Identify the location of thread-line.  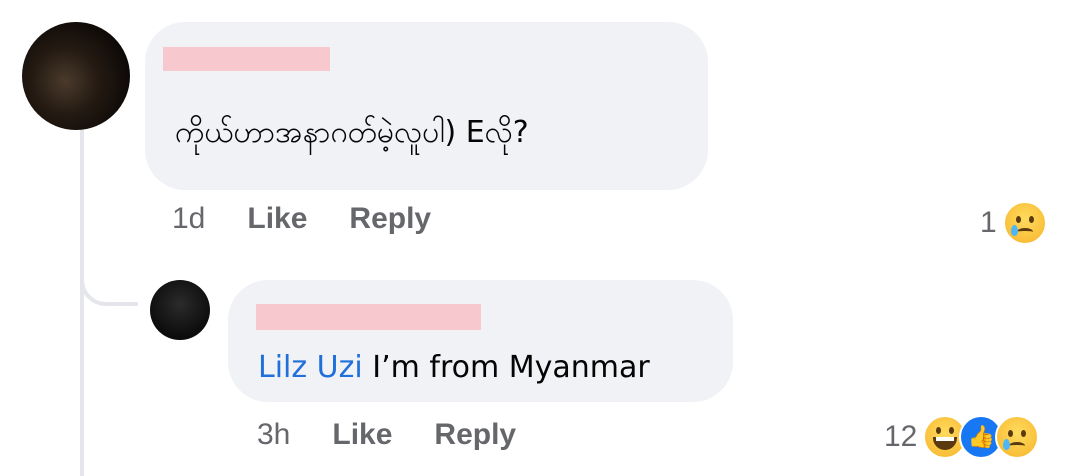
(82, 297).